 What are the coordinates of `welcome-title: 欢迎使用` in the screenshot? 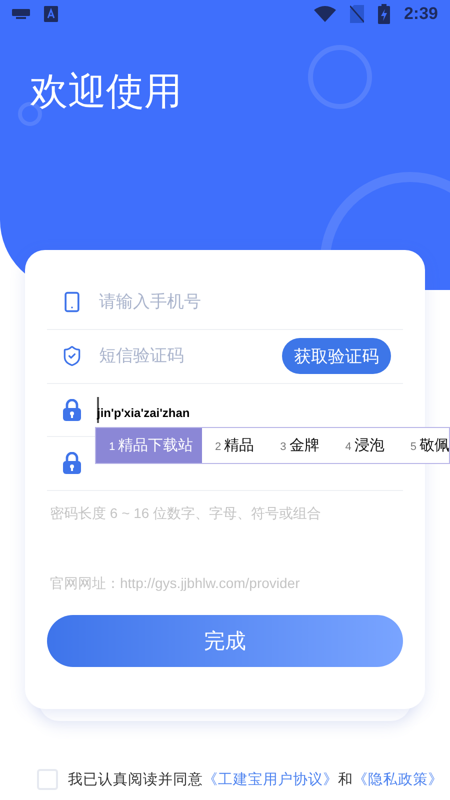 It's located at (106, 92).